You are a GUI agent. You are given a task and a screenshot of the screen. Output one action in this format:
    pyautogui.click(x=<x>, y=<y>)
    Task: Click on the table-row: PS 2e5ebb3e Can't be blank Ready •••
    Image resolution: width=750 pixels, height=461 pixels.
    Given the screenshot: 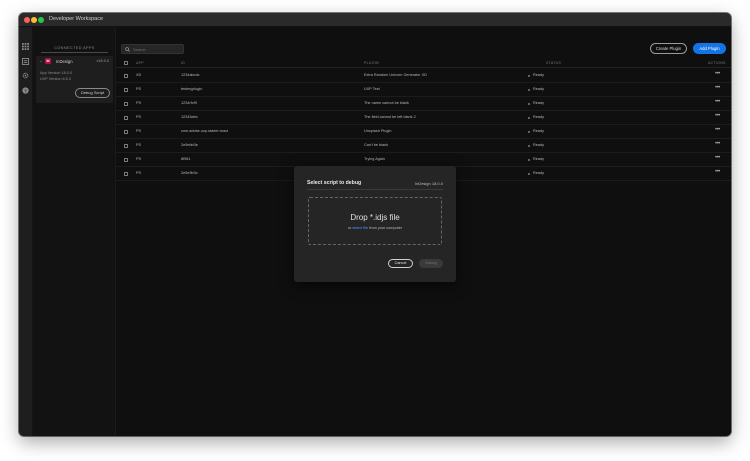 What is the action you would take?
    pyautogui.click(x=423, y=146)
    